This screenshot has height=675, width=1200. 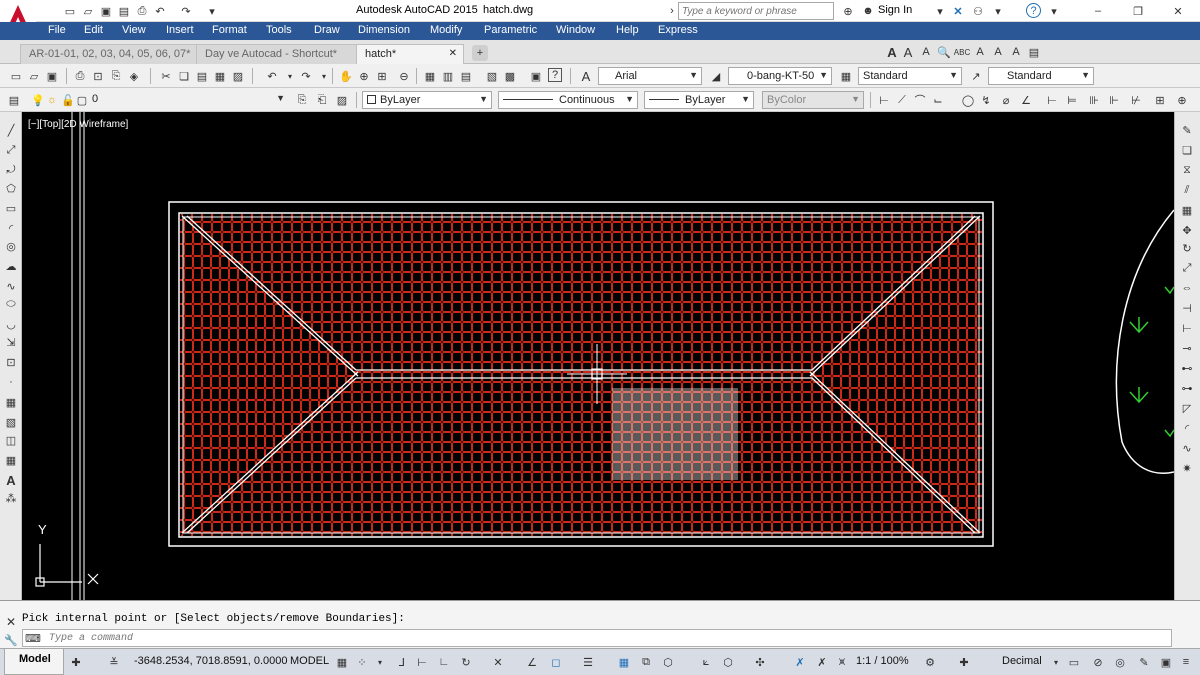 What do you see at coordinates (180, 30) in the screenshot?
I see `menu-insert: Insert` at bounding box center [180, 30].